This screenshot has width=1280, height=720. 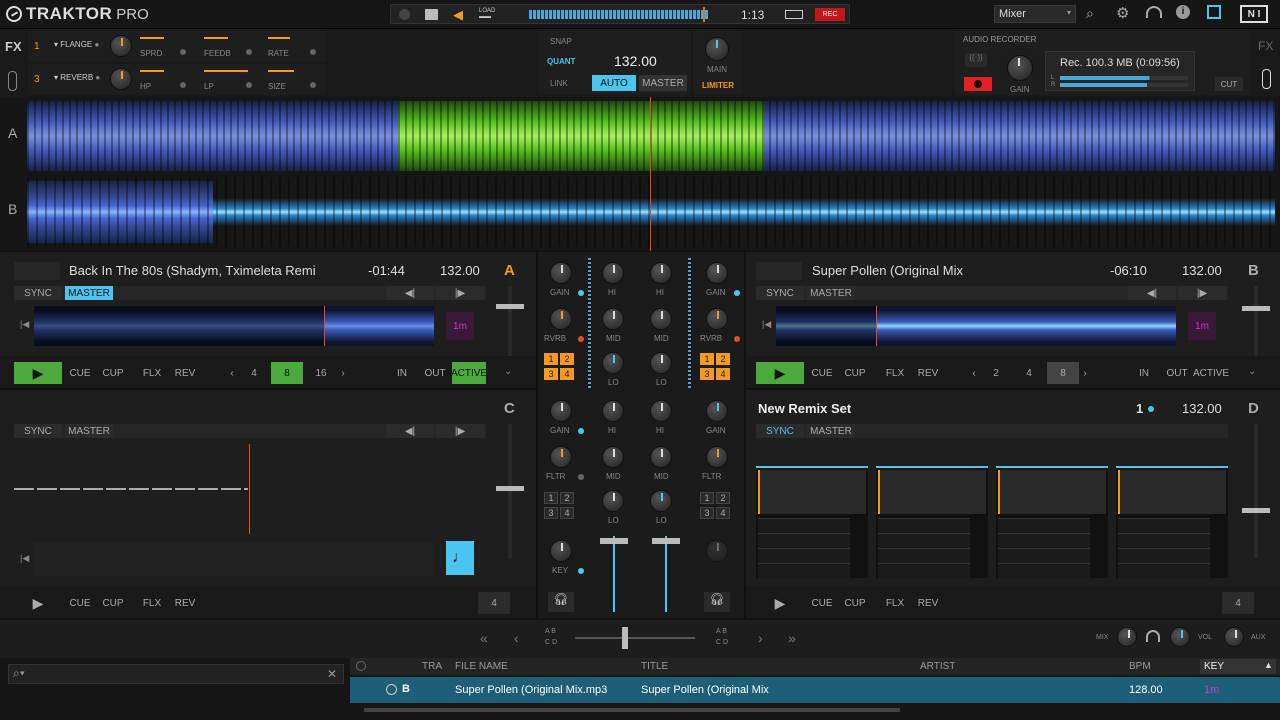 I want to click on col-bpm: BPM, so click(x=1140, y=666).